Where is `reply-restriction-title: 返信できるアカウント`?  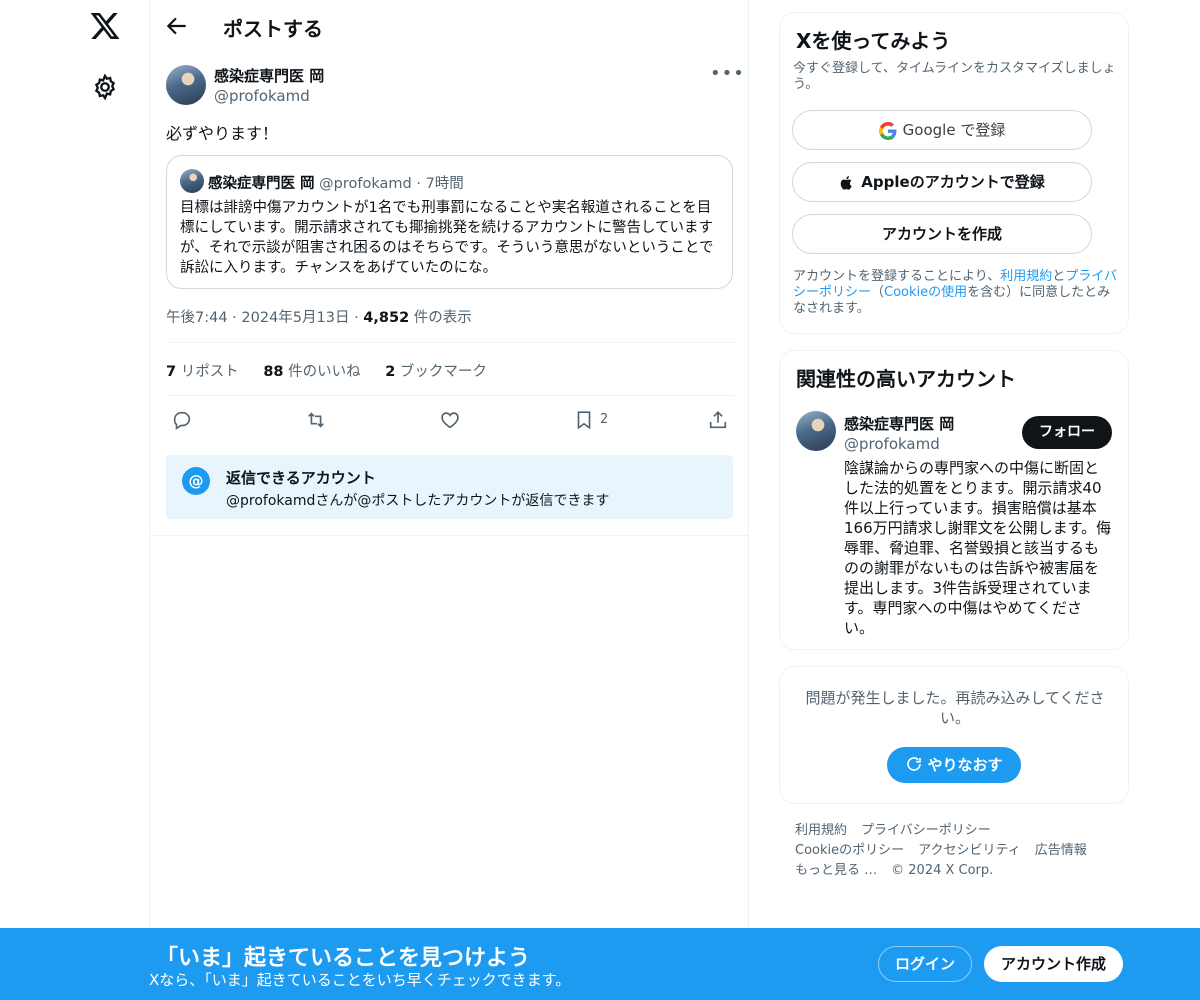 reply-restriction-title: 返信できるアカウント is located at coordinates (301, 478).